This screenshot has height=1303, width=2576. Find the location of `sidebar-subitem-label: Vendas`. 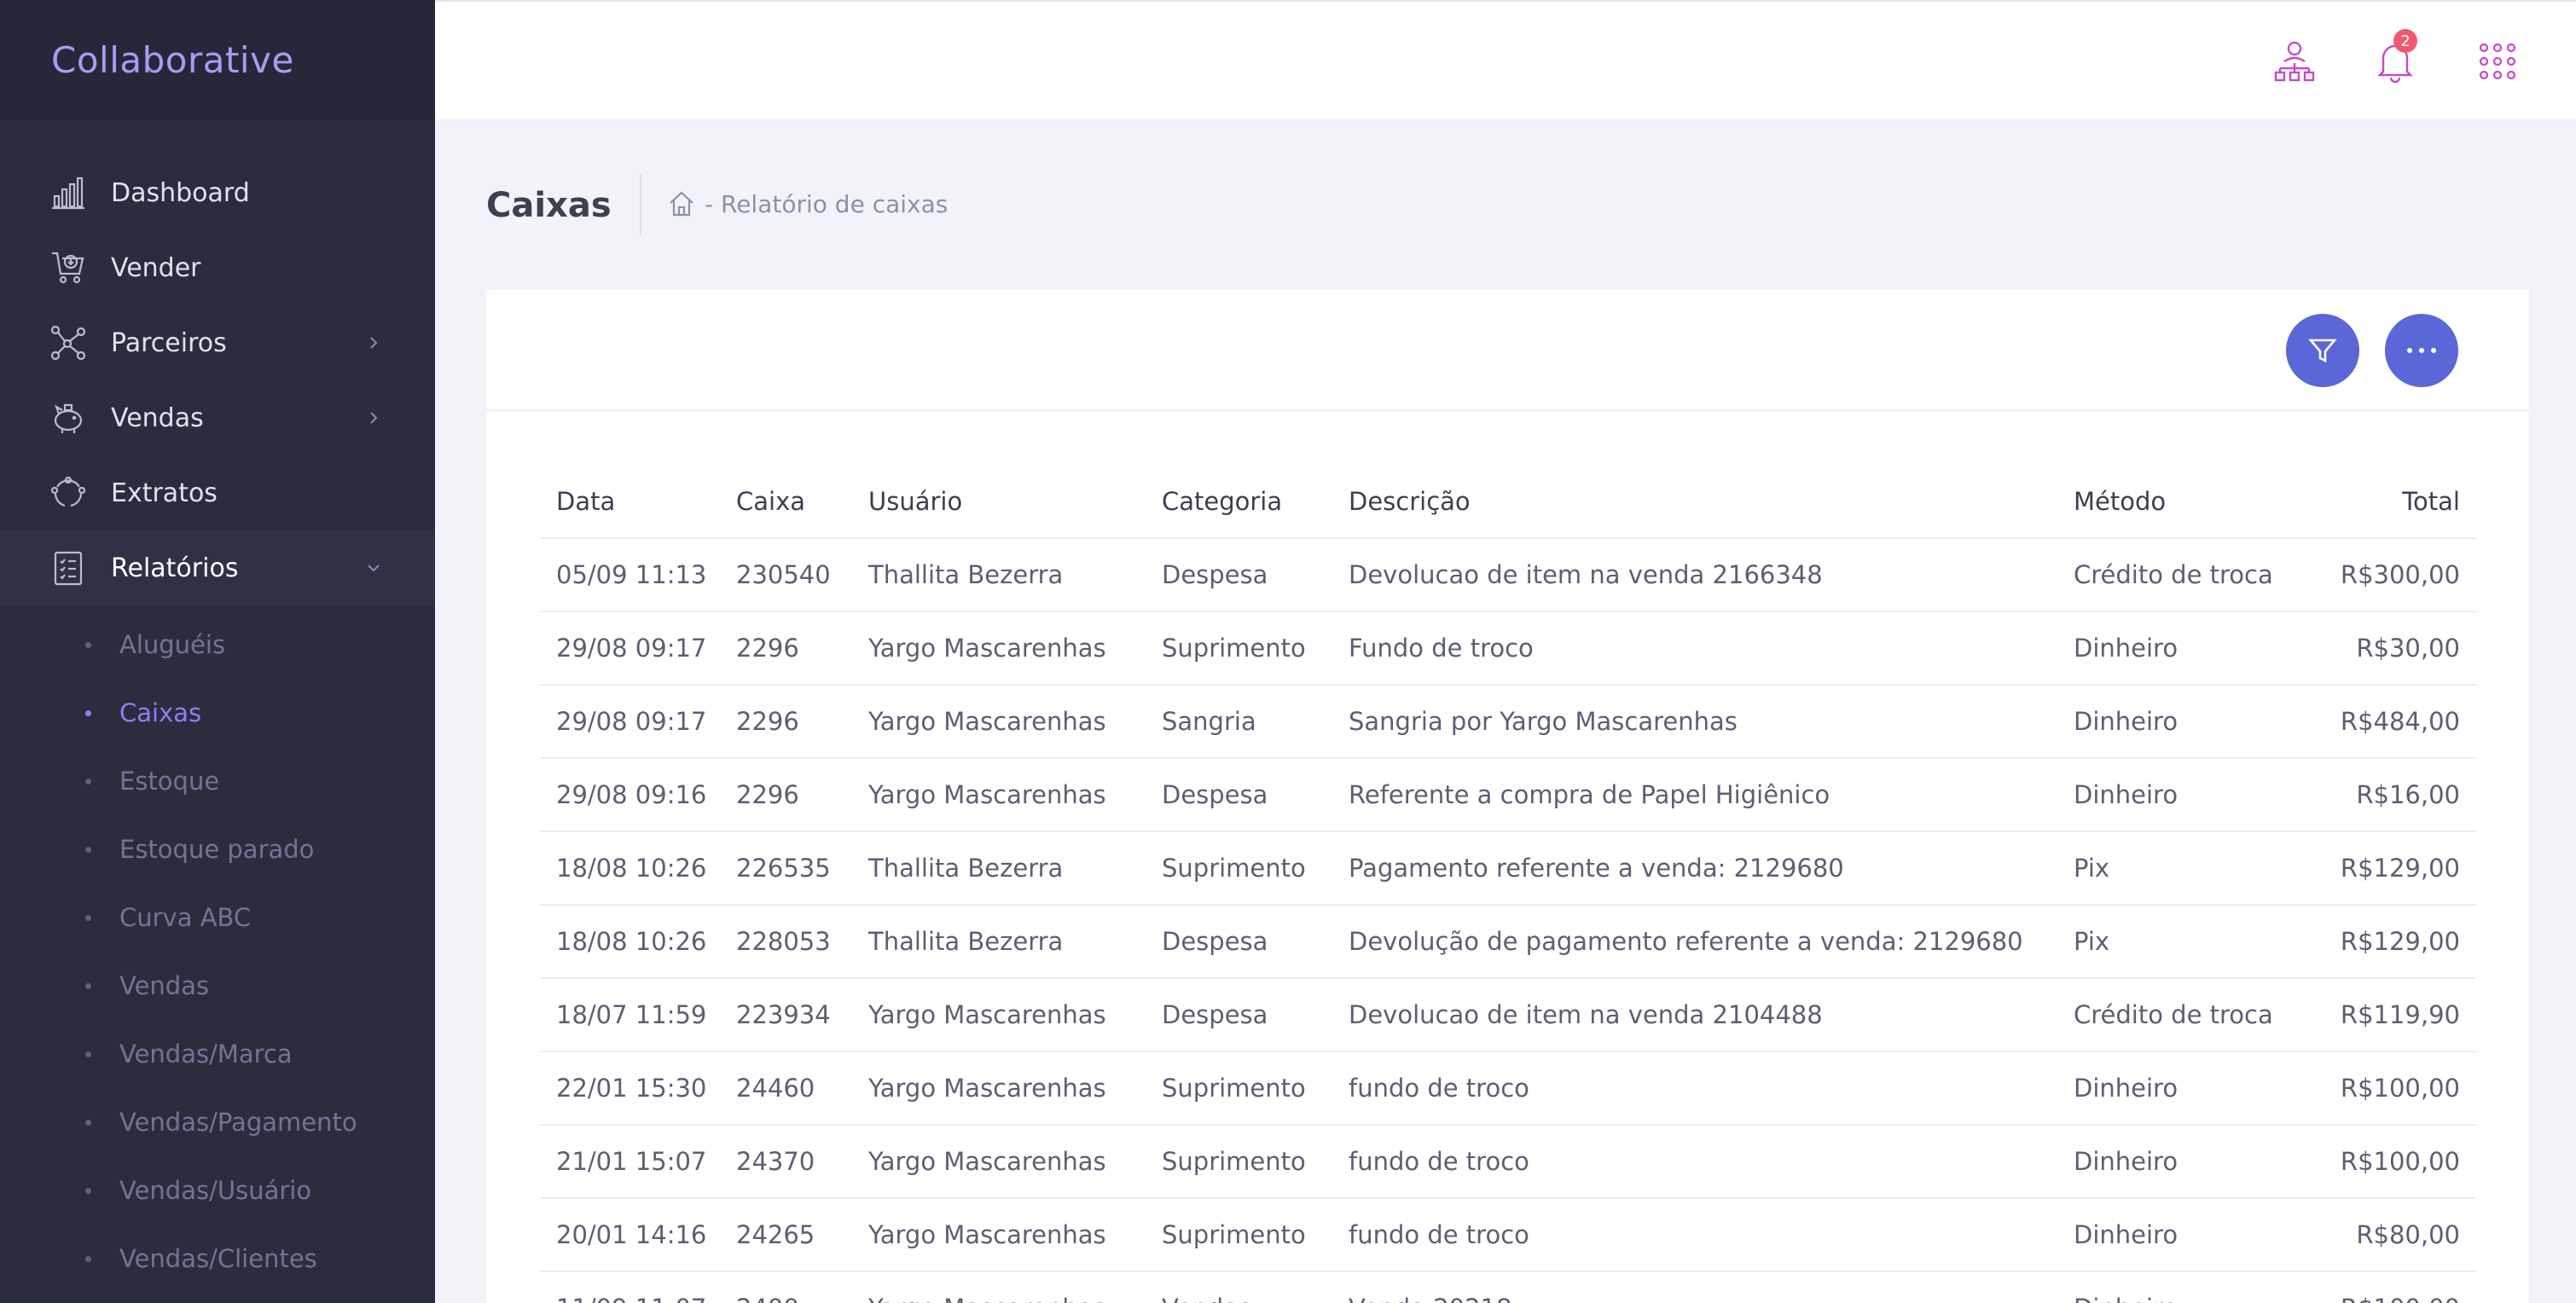

sidebar-subitem-label: Vendas is located at coordinates (164, 986).